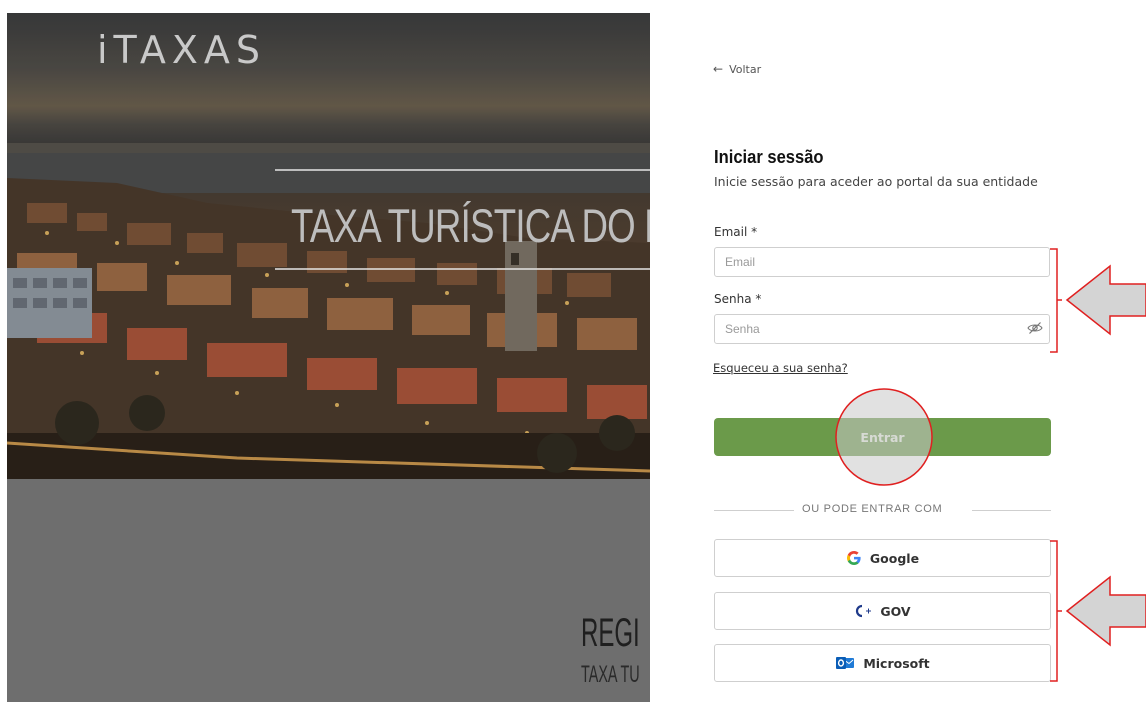 The image size is (1146, 702). What do you see at coordinates (769, 157) in the screenshot?
I see `login-title: Iniciar sessão` at bounding box center [769, 157].